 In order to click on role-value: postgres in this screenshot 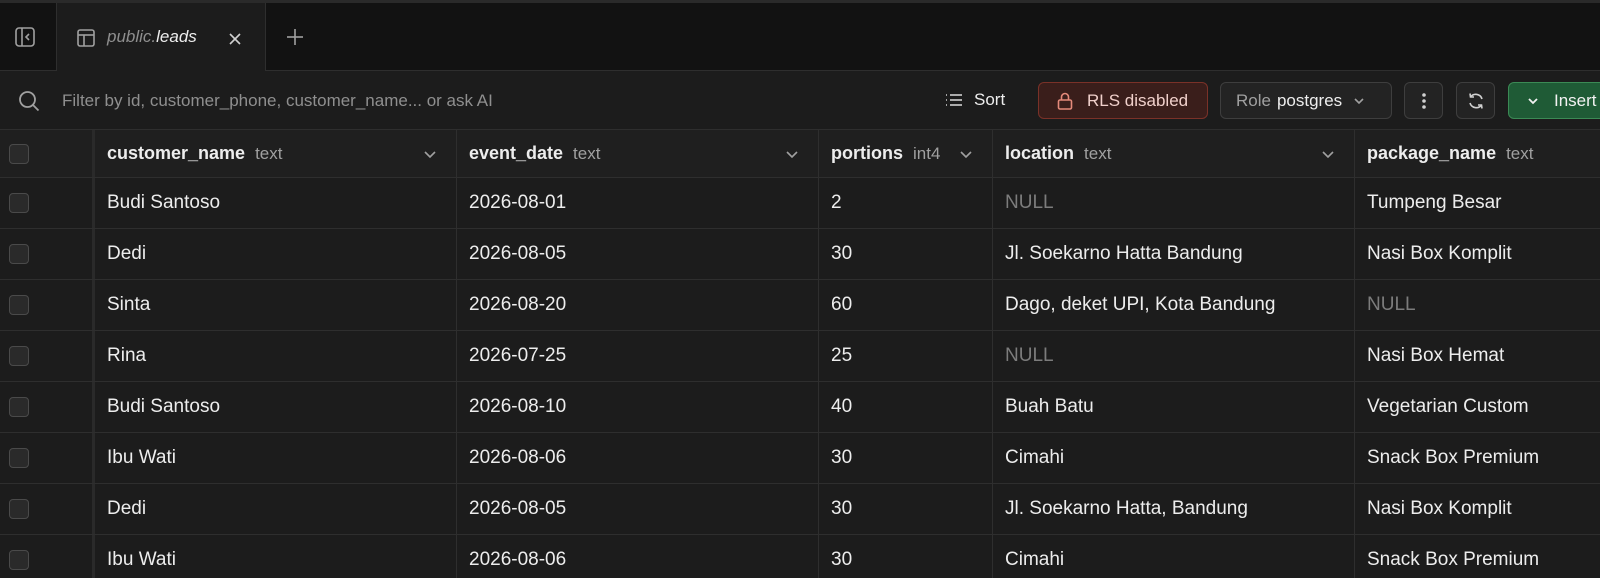, I will do `click(1309, 100)`.